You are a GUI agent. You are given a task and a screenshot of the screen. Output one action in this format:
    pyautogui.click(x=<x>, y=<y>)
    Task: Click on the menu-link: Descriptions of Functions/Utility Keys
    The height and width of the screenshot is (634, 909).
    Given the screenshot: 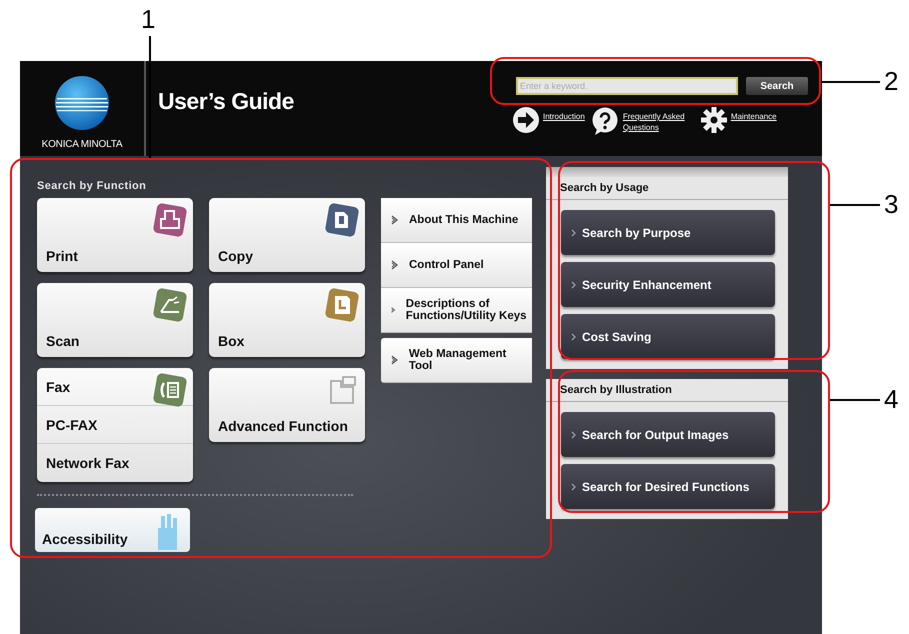 What is the action you would take?
    pyautogui.click(x=456, y=310)
    